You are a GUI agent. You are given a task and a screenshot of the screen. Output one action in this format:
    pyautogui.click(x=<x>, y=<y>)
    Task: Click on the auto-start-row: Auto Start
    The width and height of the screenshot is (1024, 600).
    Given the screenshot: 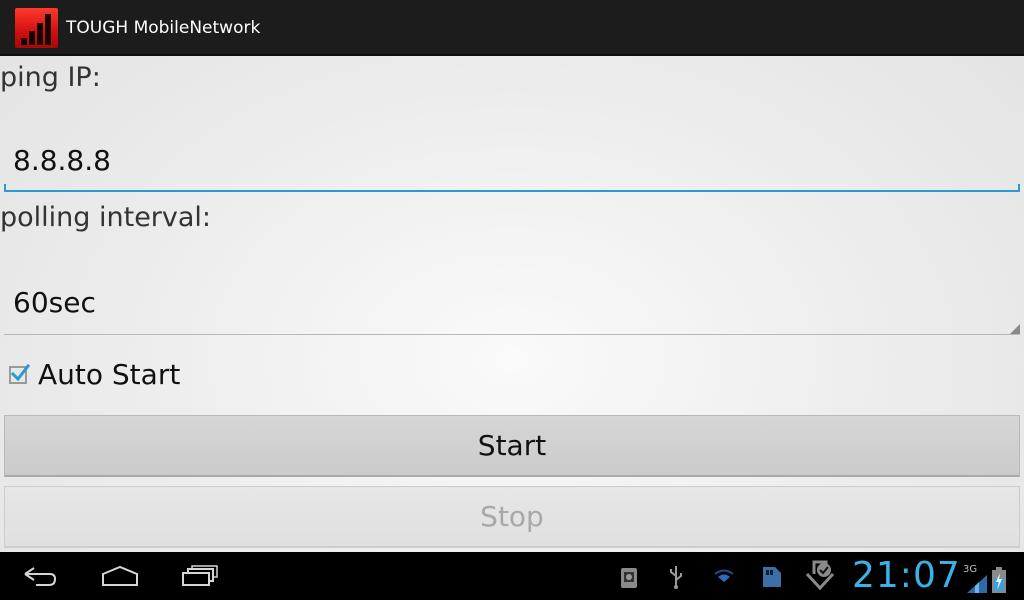 What is the action you would take?
    pyautogui.click(x=156, y=376)
    